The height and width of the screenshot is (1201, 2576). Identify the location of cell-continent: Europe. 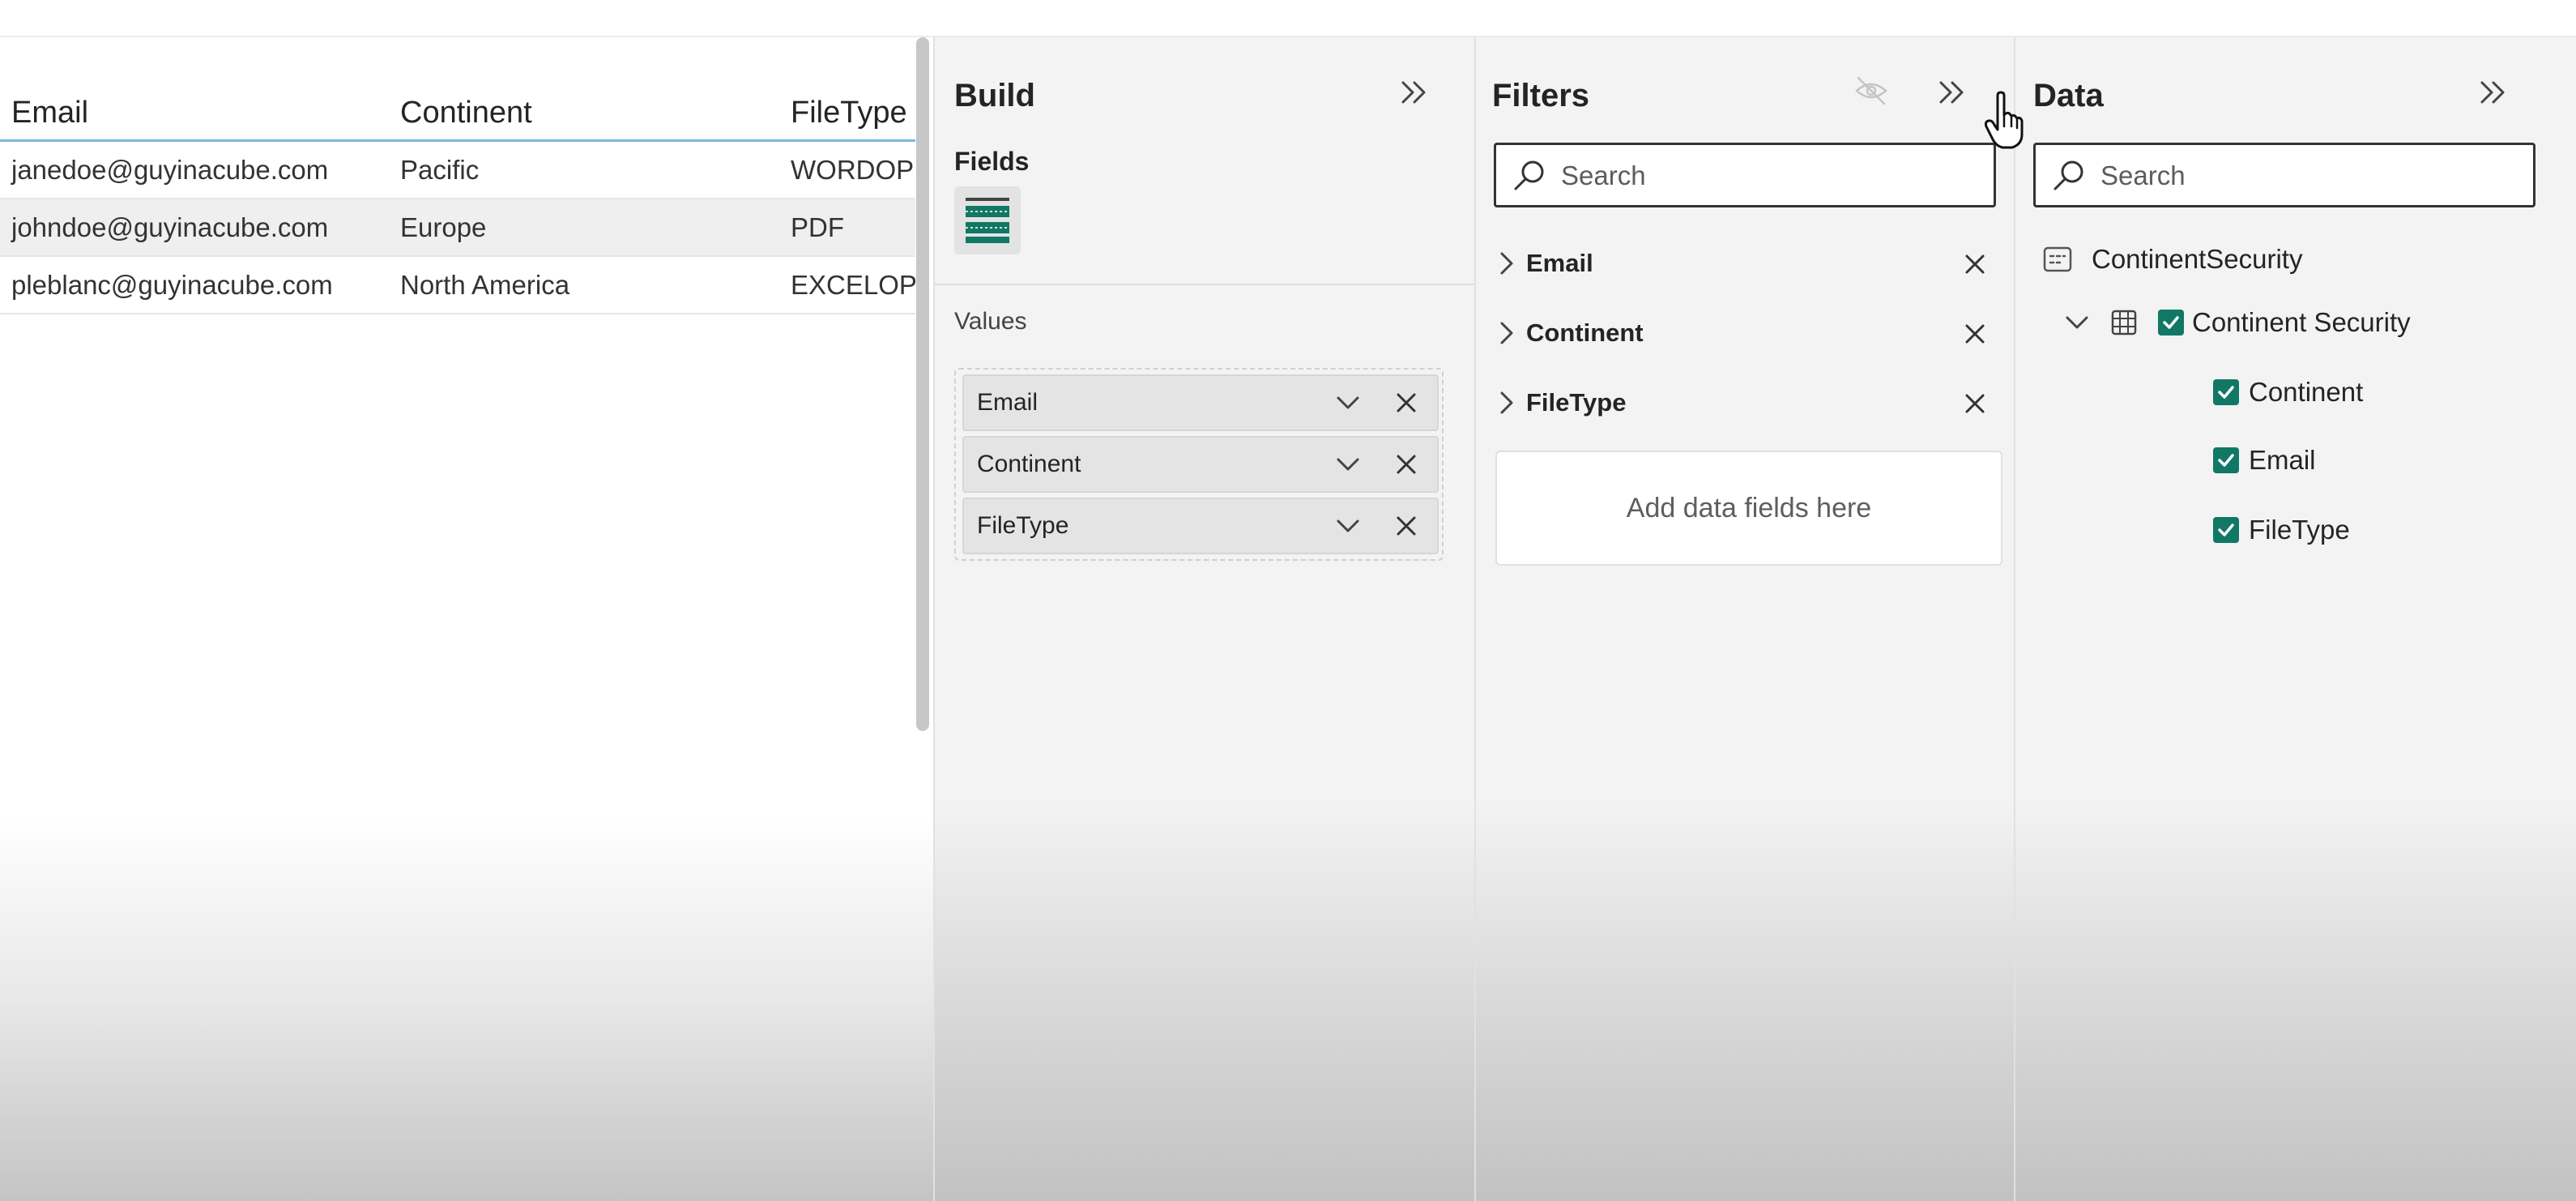
(443, 227).